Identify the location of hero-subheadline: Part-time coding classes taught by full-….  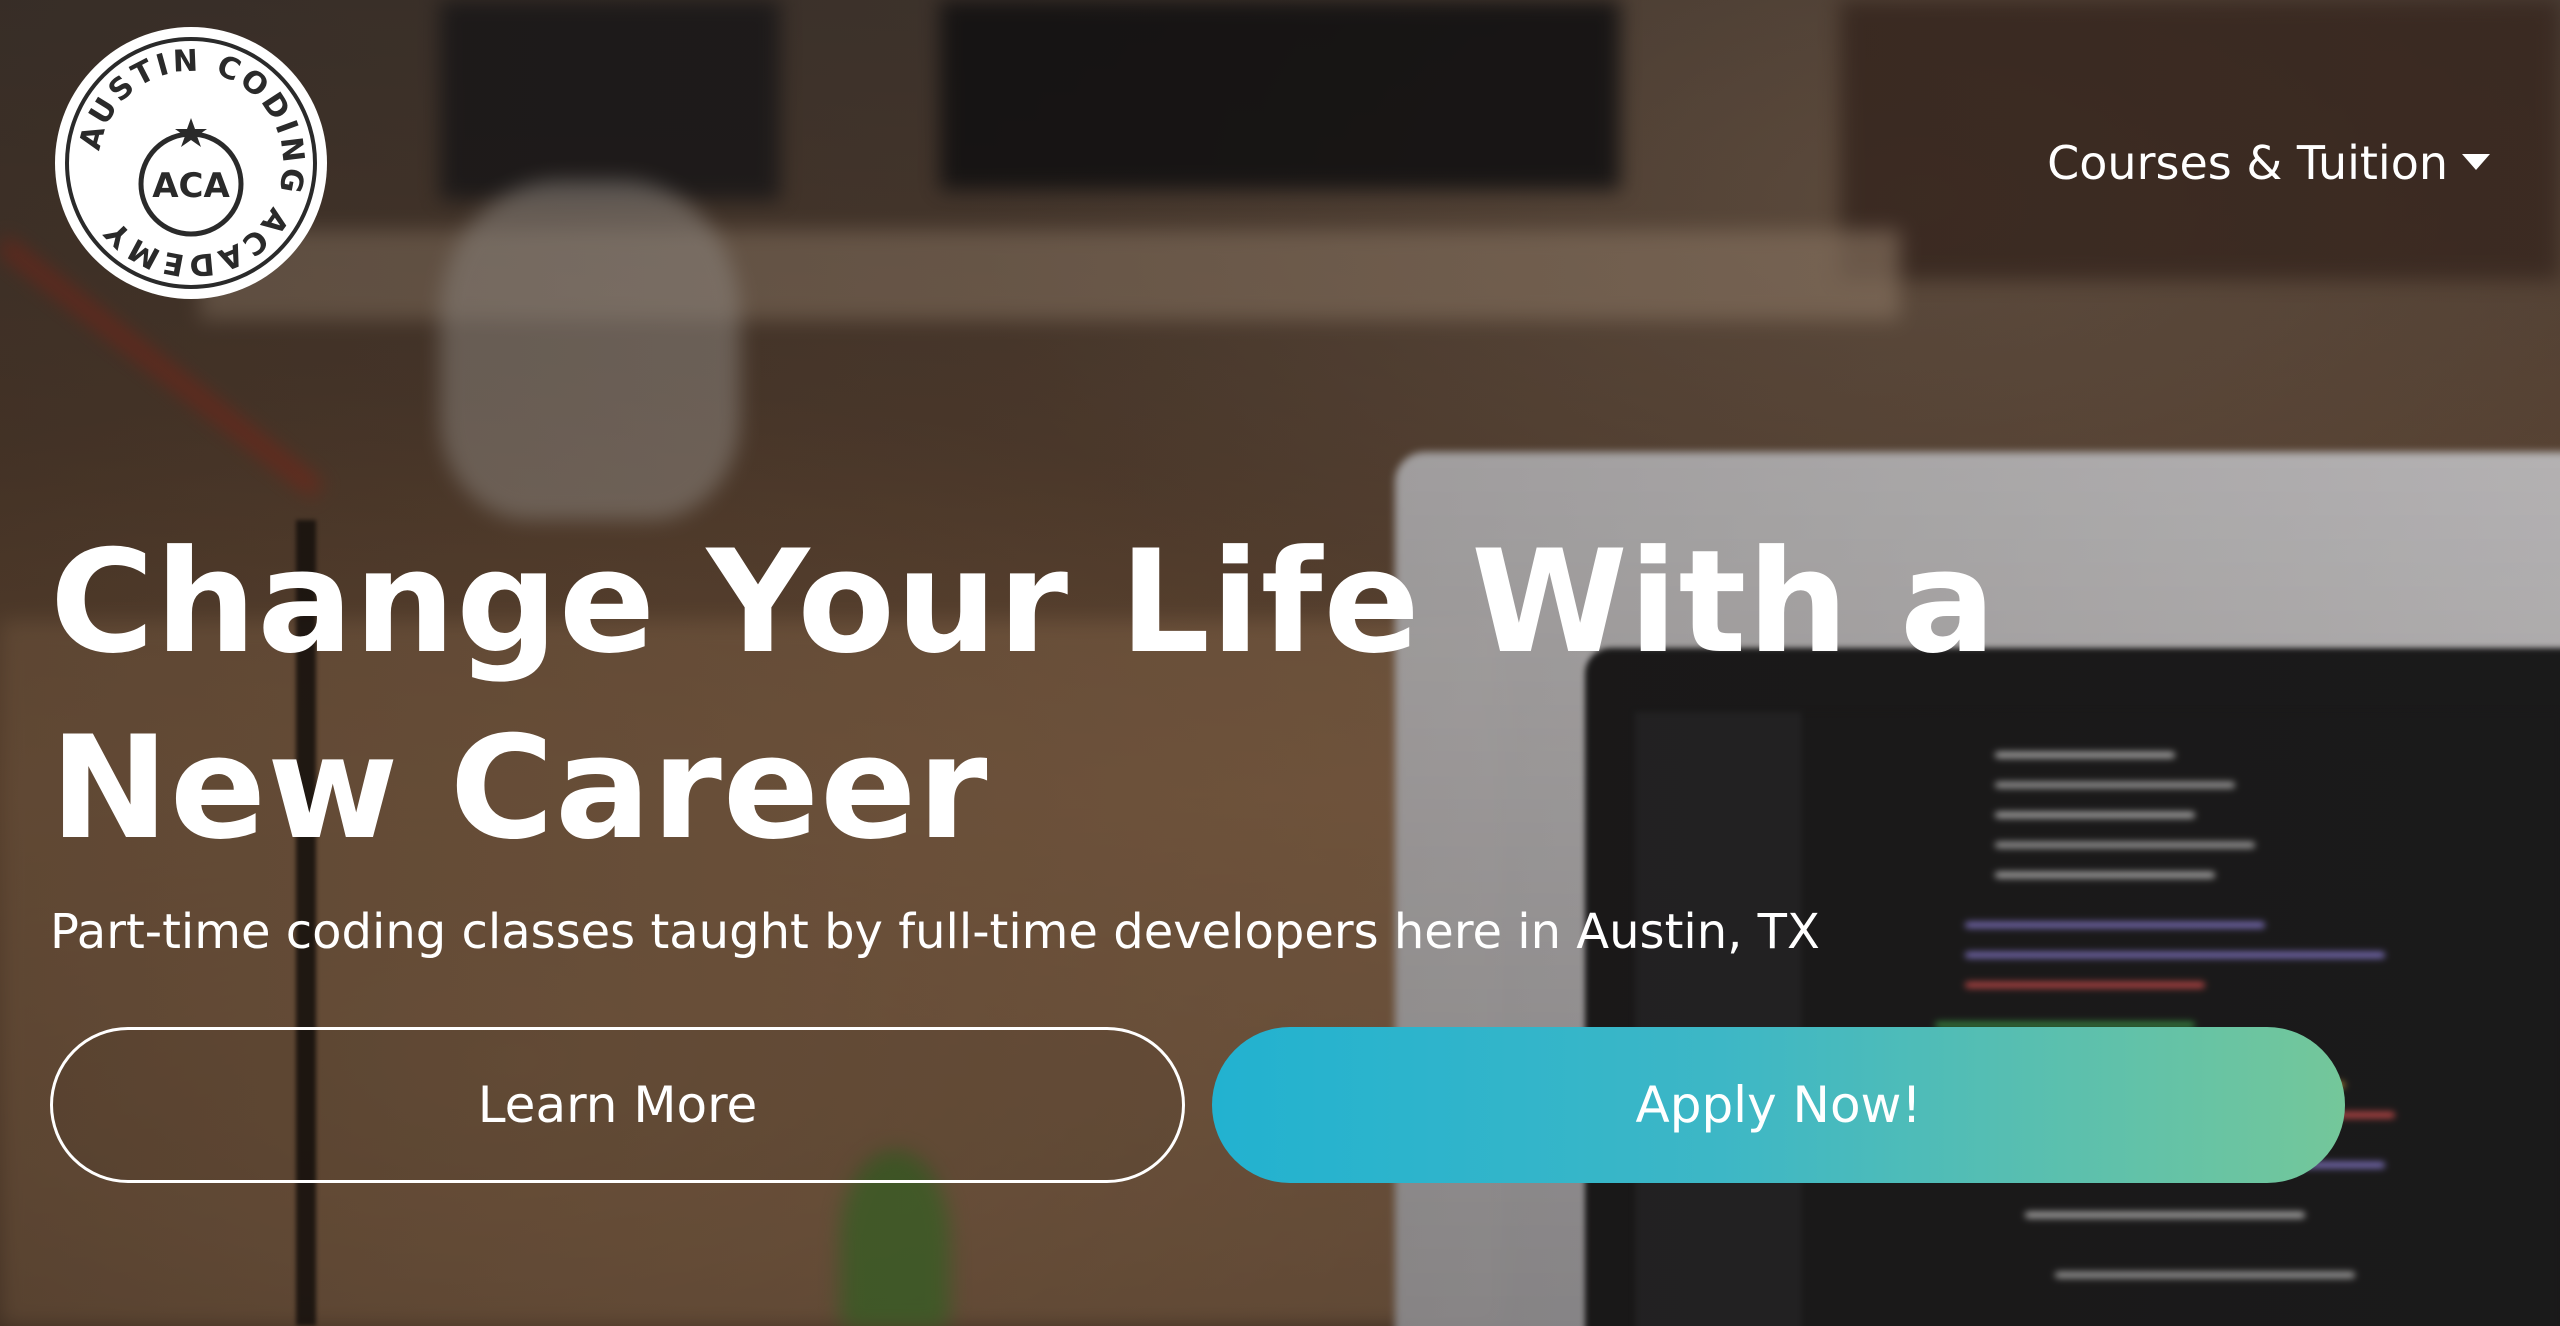
(935, 932).